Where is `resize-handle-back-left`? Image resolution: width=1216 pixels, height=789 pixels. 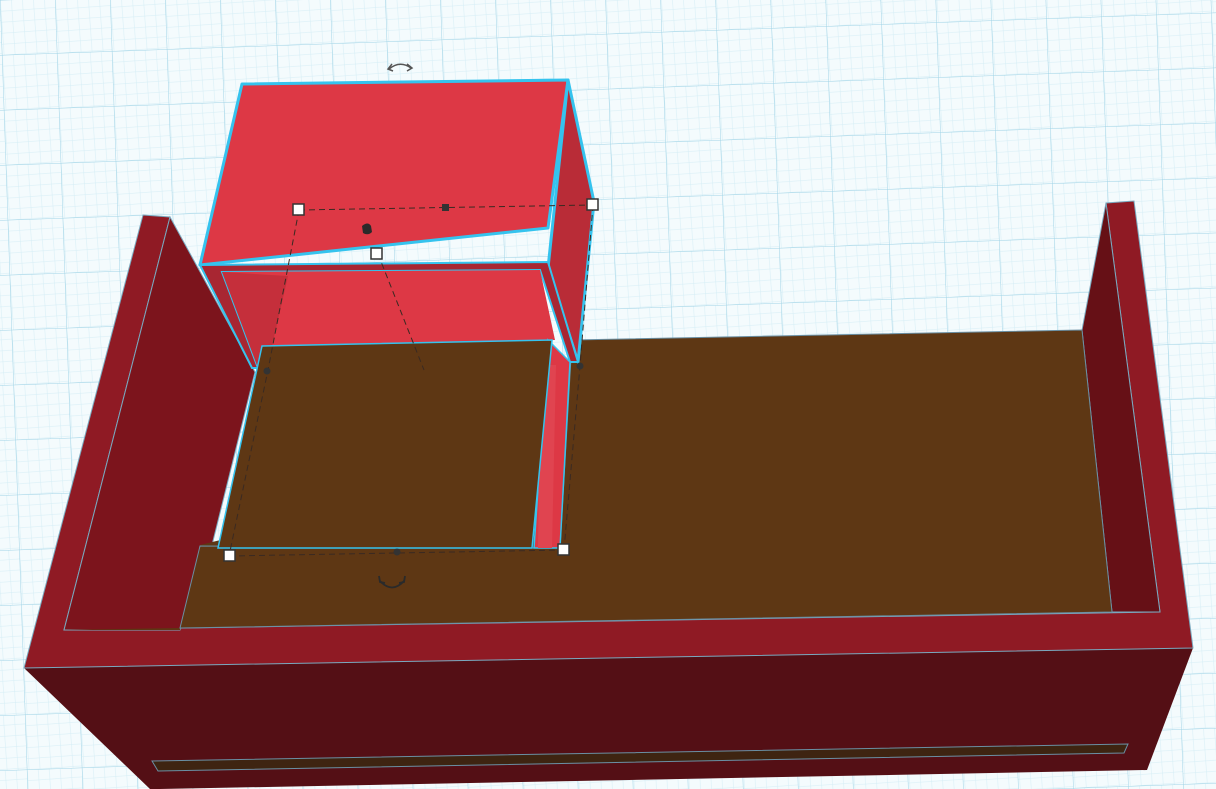
resize-handle-back-left is located at coordinates (298, 209).